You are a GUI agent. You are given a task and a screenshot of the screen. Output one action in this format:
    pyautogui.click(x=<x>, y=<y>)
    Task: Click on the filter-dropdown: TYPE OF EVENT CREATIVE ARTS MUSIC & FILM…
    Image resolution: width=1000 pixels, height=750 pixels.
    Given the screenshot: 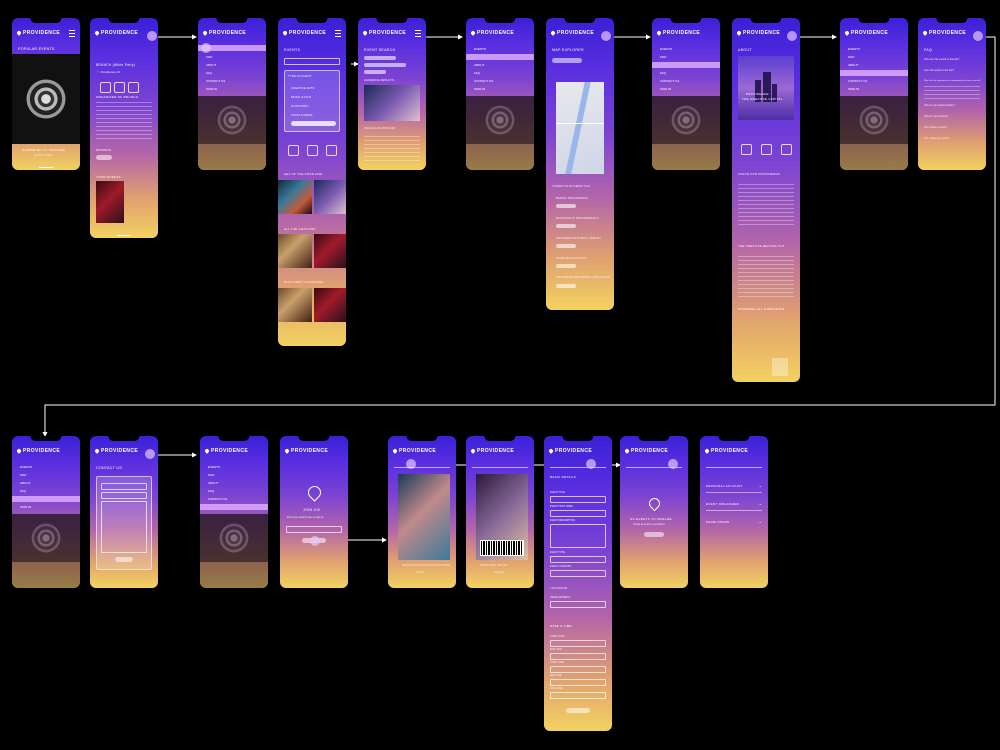 What is the action you would take?
    pyautogui.click(x=312, y=101)
    